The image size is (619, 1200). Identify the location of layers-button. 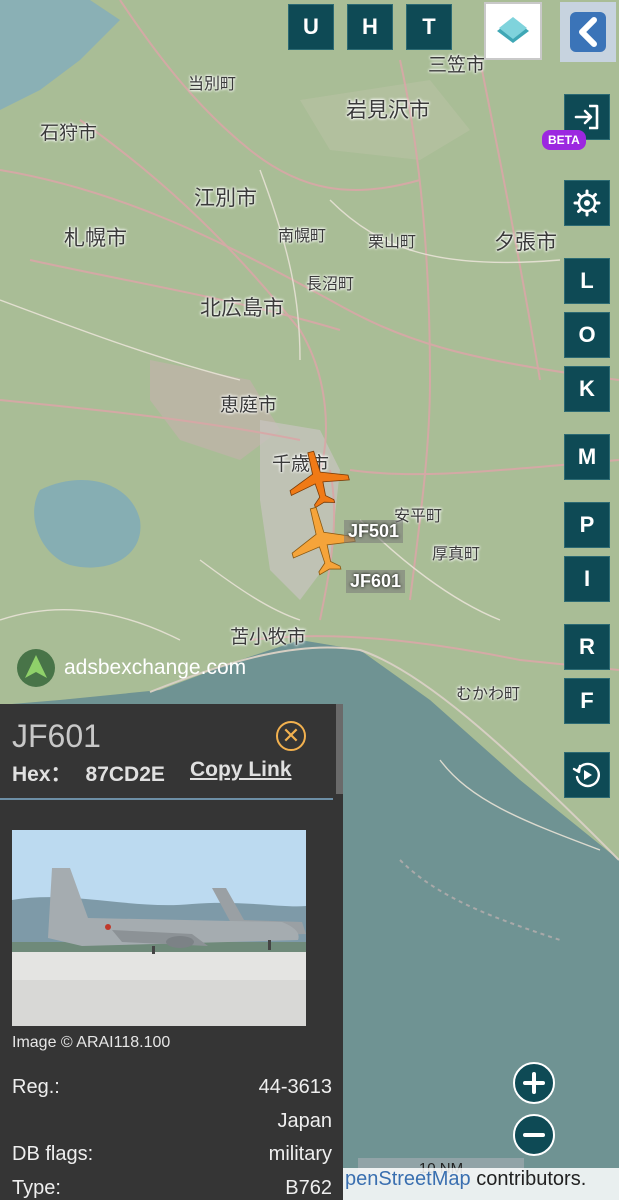
(513, 31).